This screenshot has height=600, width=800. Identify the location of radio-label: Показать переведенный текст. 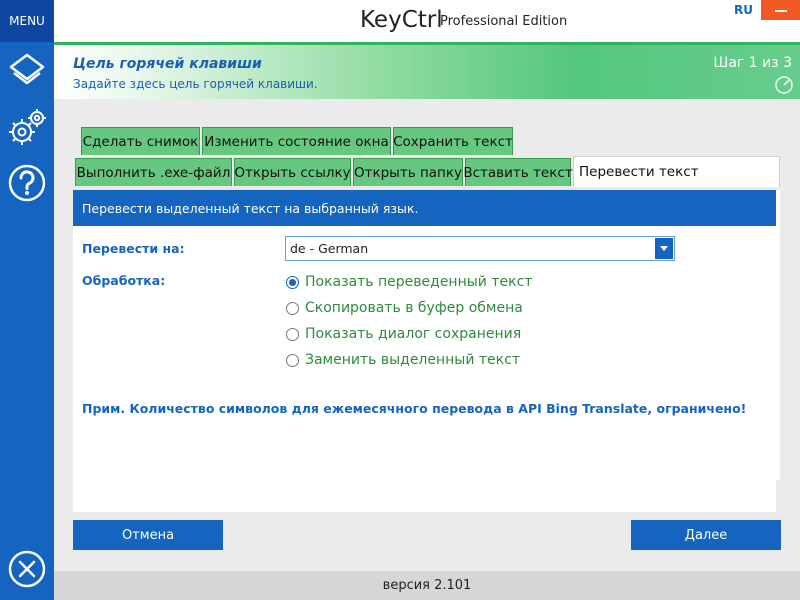
(419, 282).